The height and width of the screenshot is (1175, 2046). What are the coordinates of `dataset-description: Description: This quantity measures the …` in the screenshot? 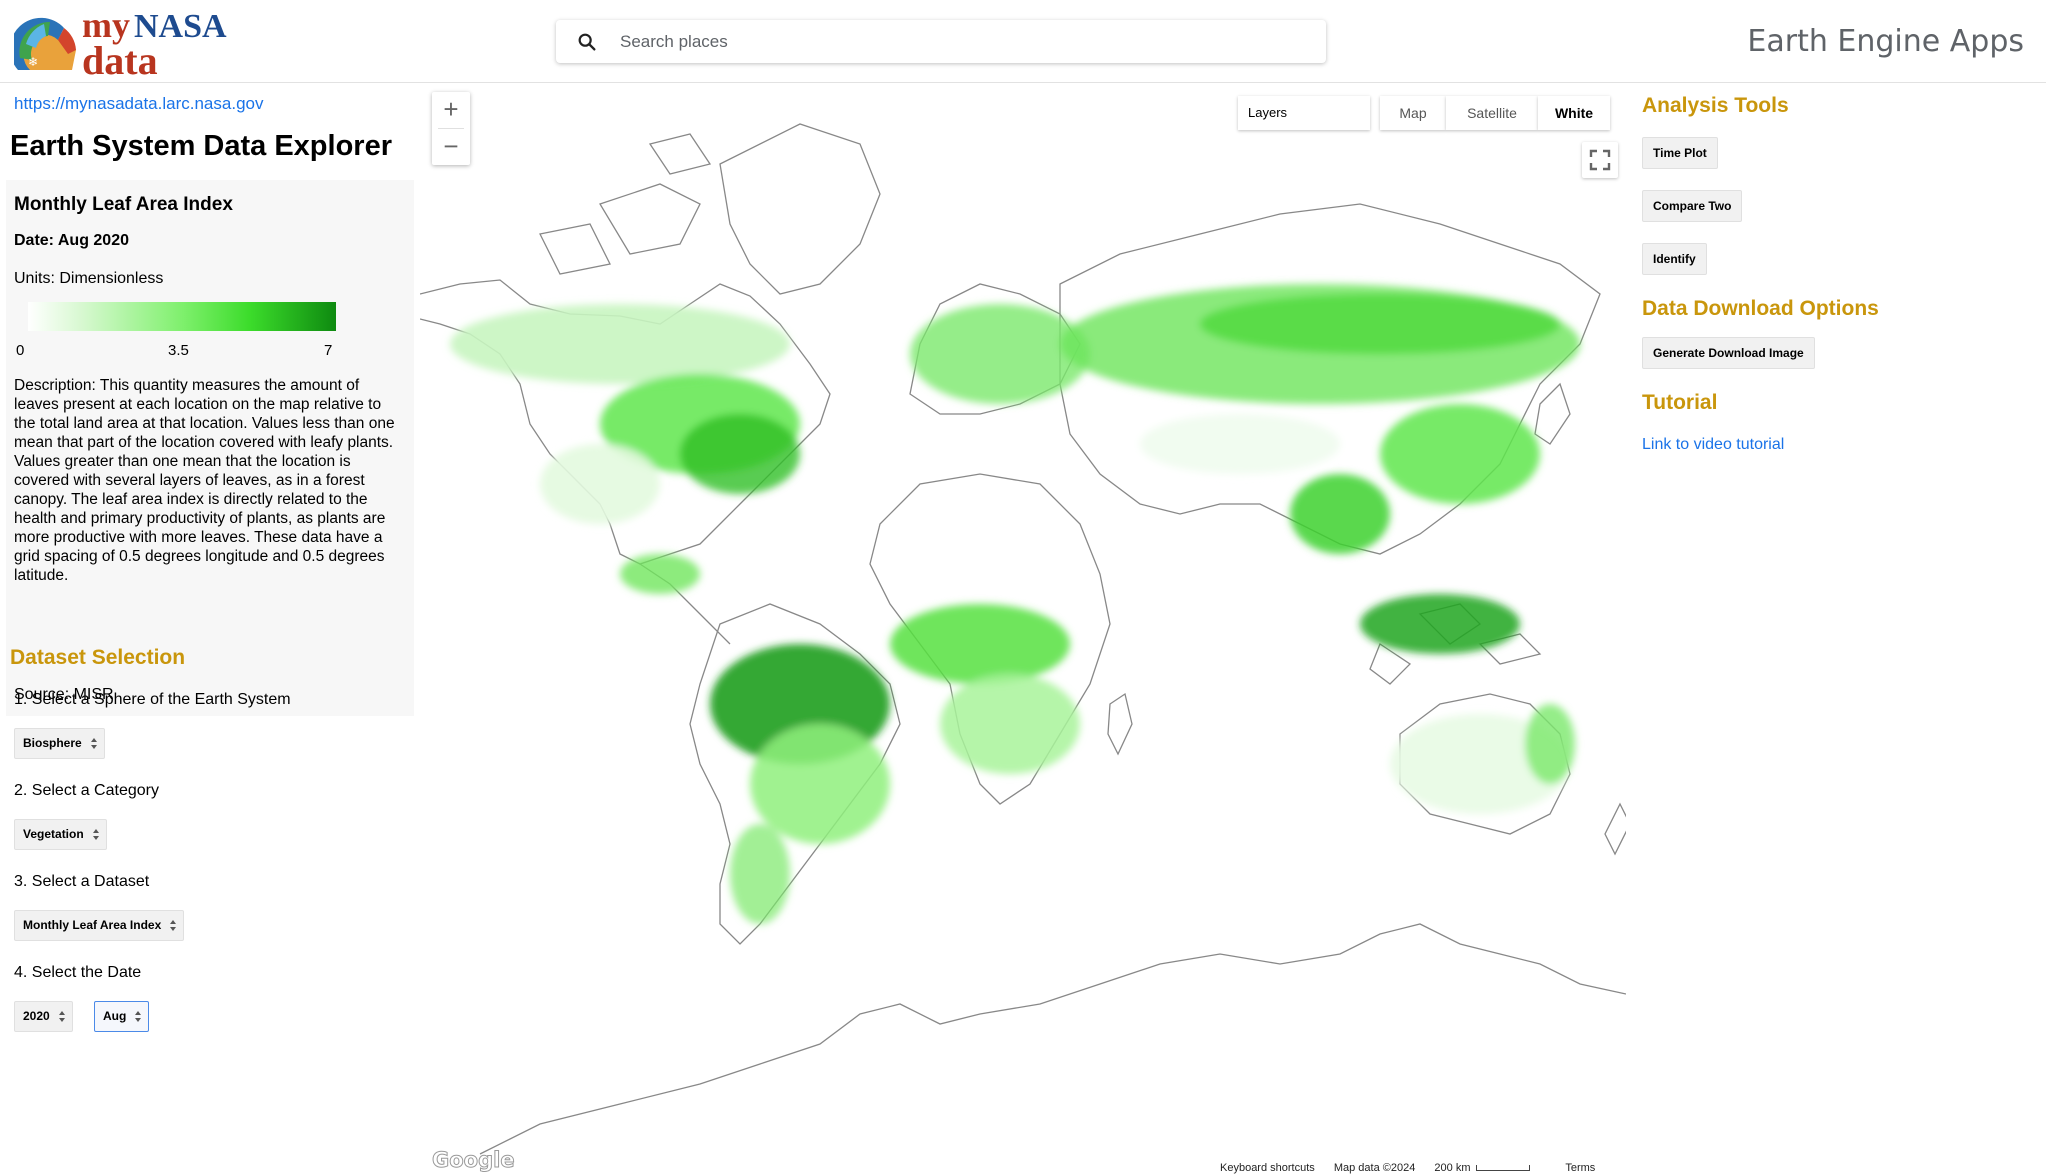 It's located at (204, 480).